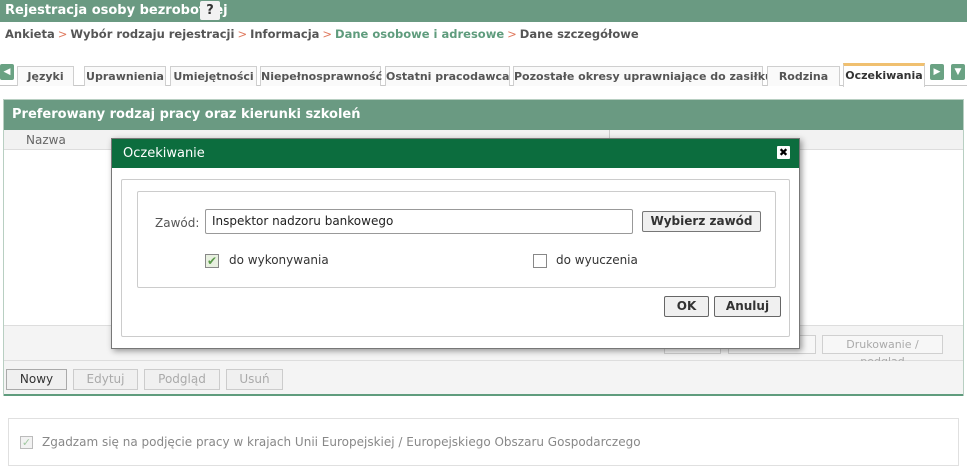  I want to click on to-learn-label: do wyuczenia, so click(597, 260).